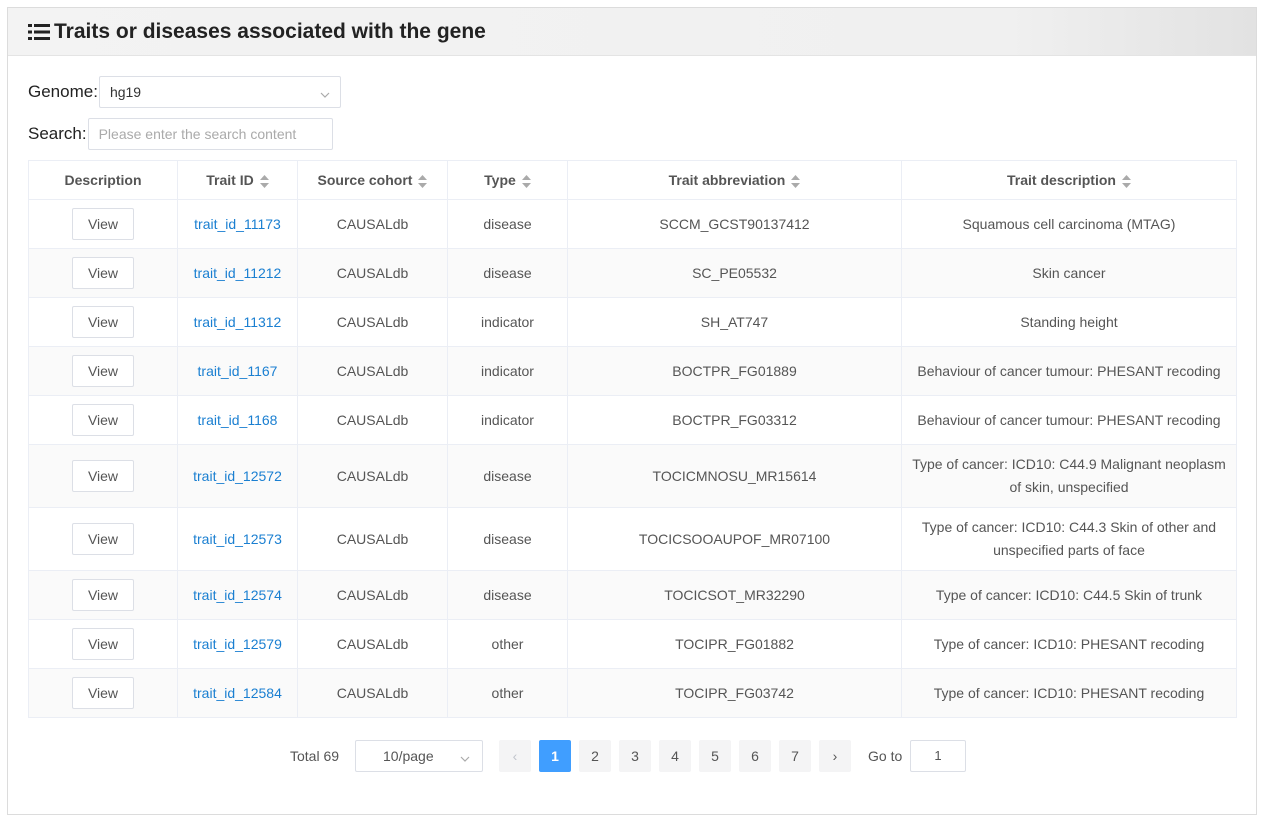 Image resolution: width=1269 pixels, height=823 pixels. I want to click on trait-abbreviation-cell: BOCTPR_FG01889, so click(734, 371).